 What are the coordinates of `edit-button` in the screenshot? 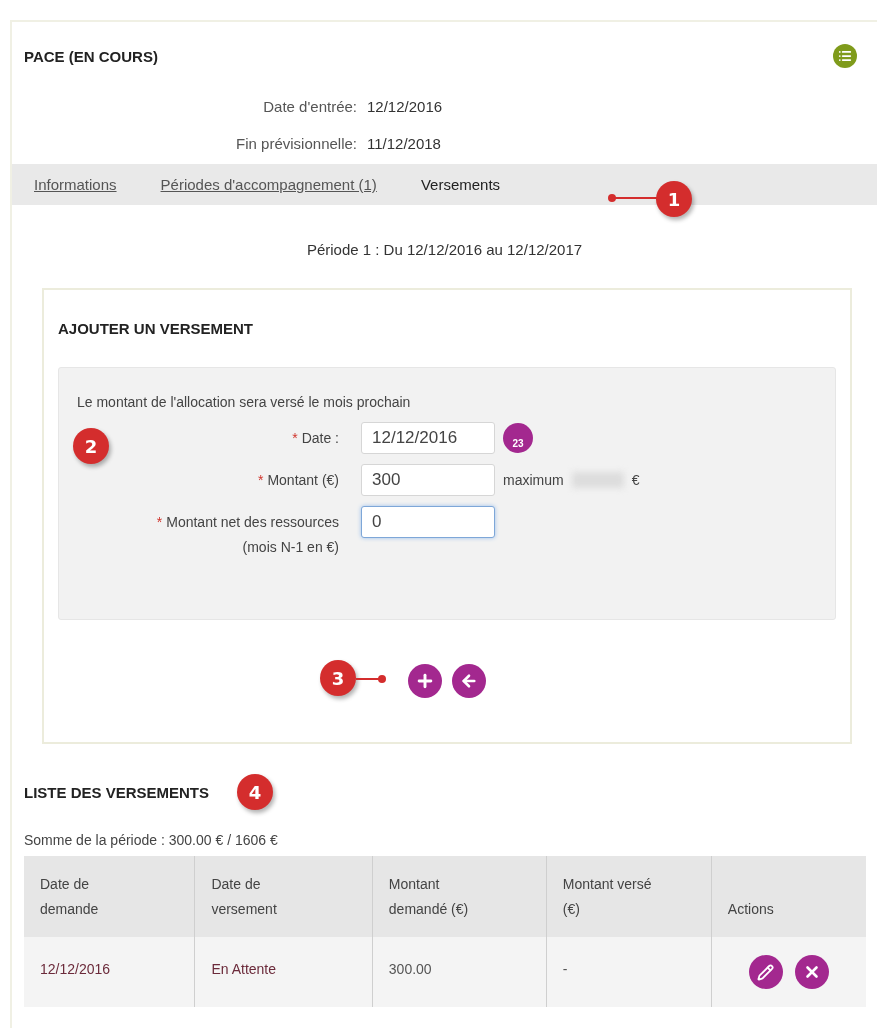 It's located at (765, 972).